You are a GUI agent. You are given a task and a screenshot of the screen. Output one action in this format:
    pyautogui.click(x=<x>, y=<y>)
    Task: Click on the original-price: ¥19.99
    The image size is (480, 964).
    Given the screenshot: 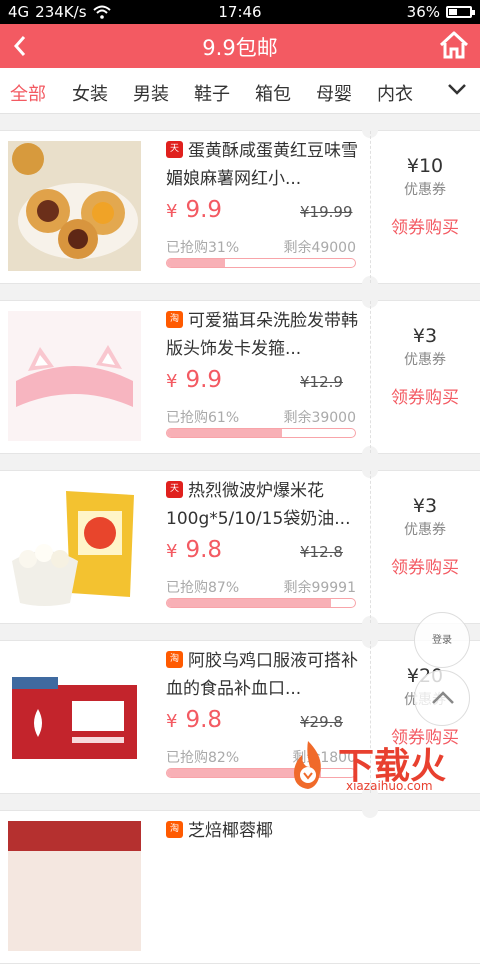 What is the action you would take?
    pyautogui.click(x=326, y=212)
    